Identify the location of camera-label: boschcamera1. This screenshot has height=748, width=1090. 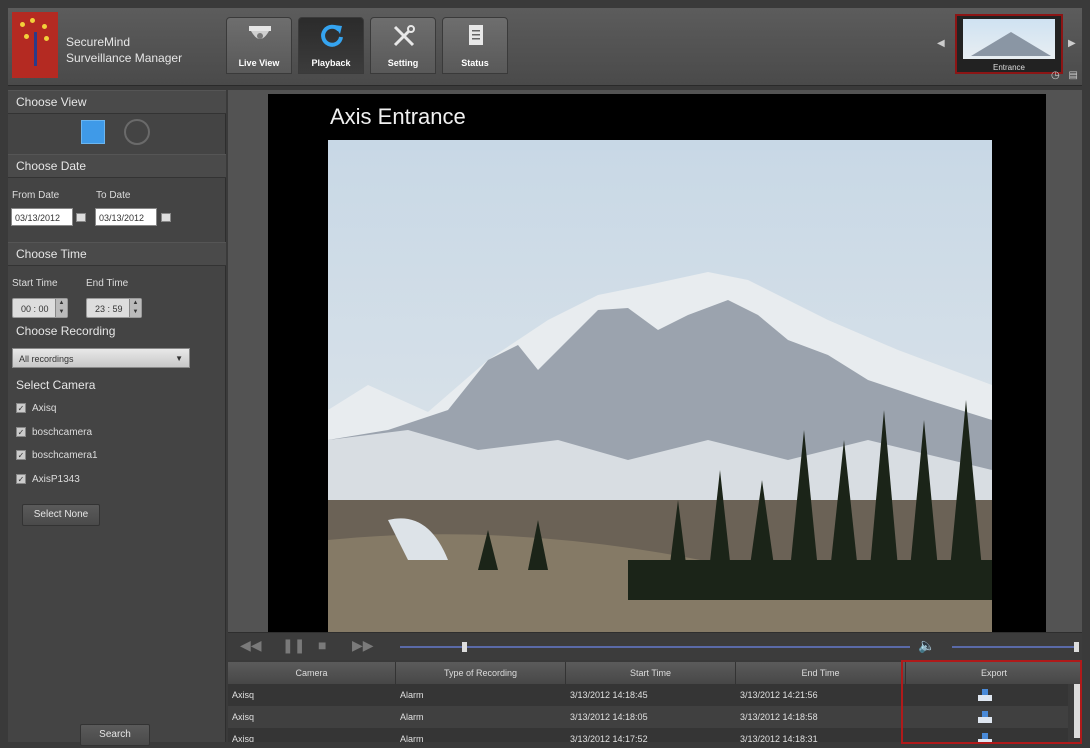
(65, 455).